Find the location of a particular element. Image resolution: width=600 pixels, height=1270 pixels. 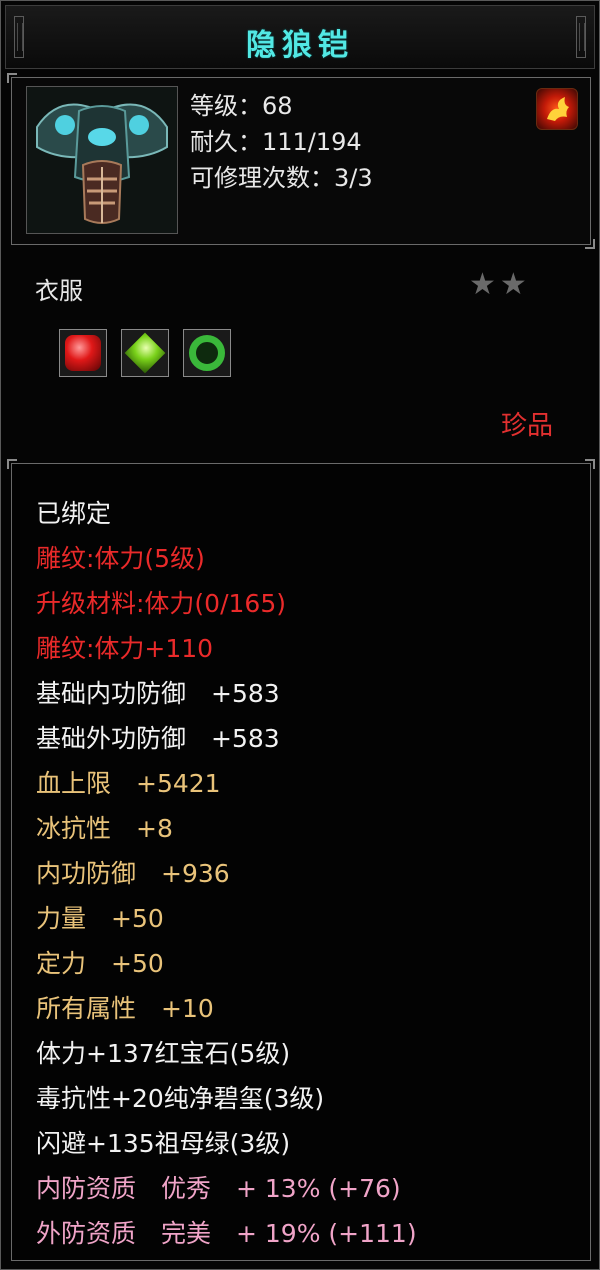

all-attributes: 所有属性 +10 is located at coordinates (125, 1008).